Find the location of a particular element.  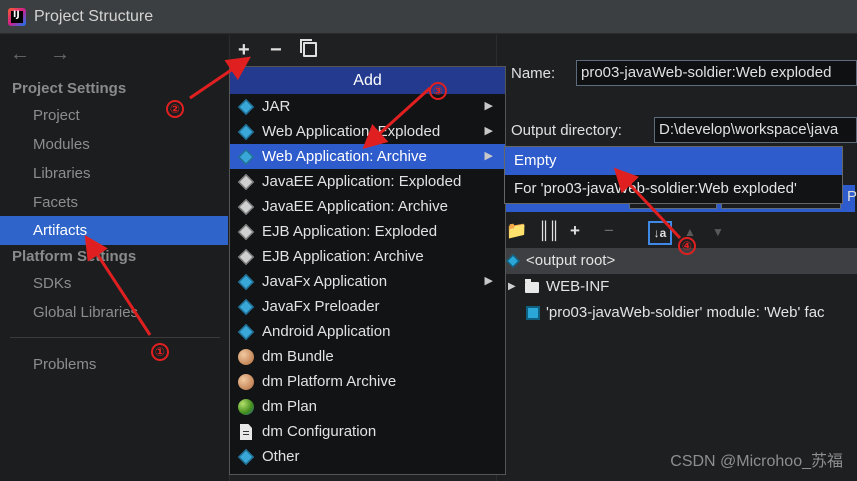

menu-item-javafx-application: JavaFx Application ▶ is located at coordinates (367, 281).